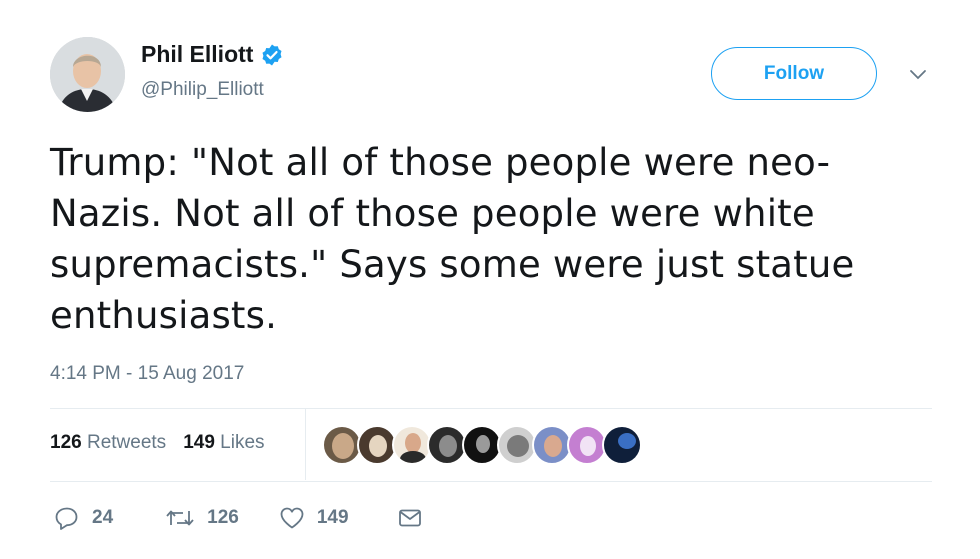  Describe the element at coordinates (67, 518) in the screenshot. I see `reply-icon` at that location.